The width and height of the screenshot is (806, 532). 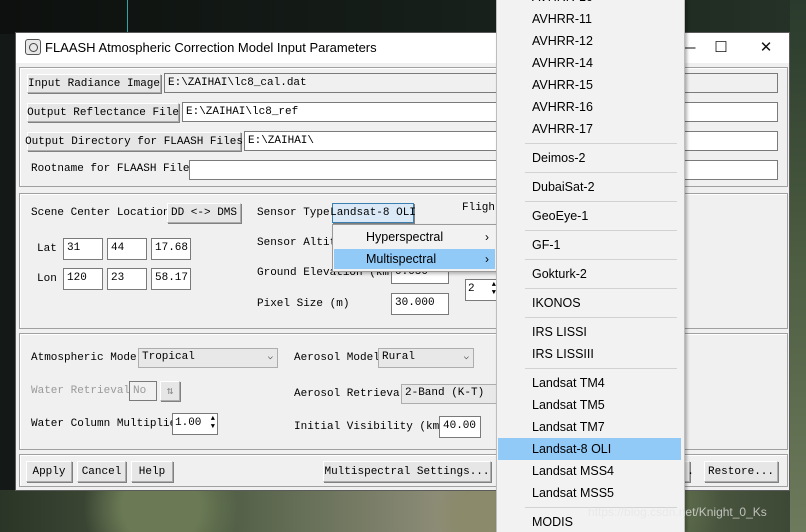 I want to click on water-retrieval-field: No, so click(x=143, y=391).